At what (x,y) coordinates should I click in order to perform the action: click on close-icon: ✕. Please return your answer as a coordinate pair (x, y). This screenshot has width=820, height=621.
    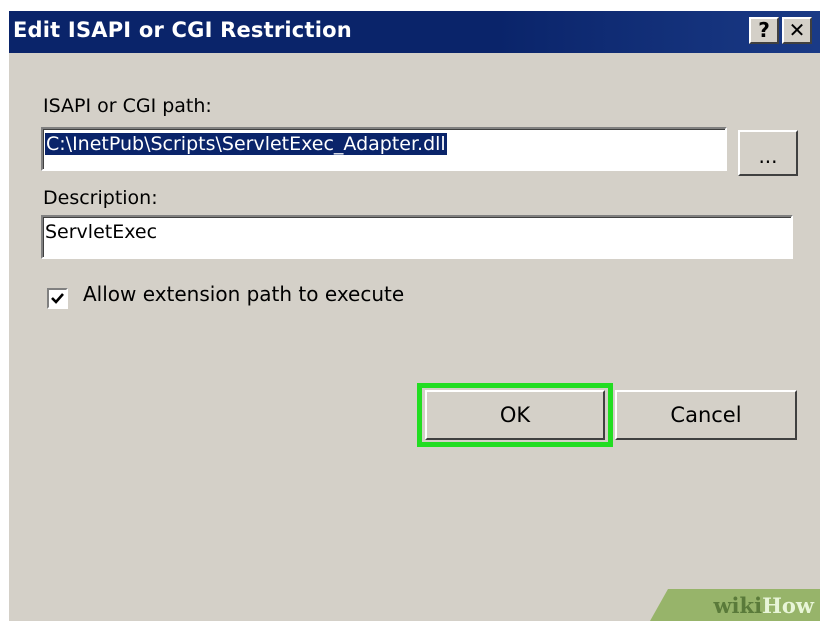
    Looking at the image, I should click on (797, 30).